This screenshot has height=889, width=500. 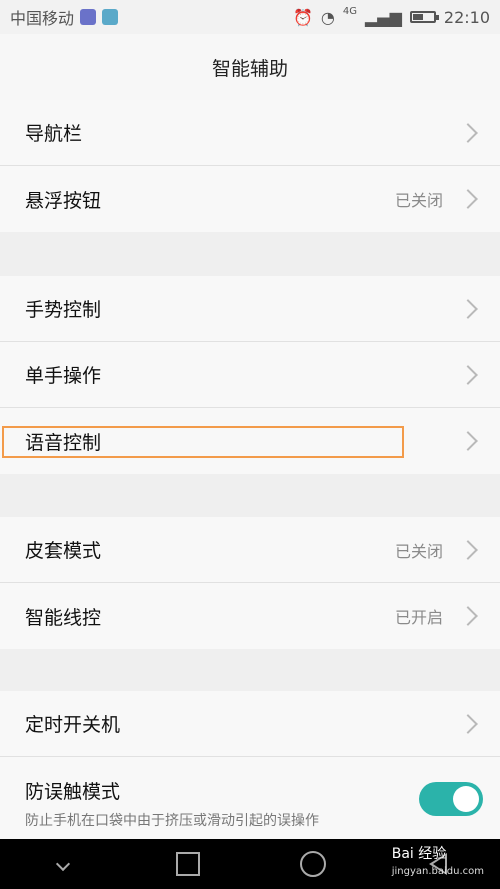 I want to click on settings-row-navigation-bar: 导航栏, so click(x=250, y=133).